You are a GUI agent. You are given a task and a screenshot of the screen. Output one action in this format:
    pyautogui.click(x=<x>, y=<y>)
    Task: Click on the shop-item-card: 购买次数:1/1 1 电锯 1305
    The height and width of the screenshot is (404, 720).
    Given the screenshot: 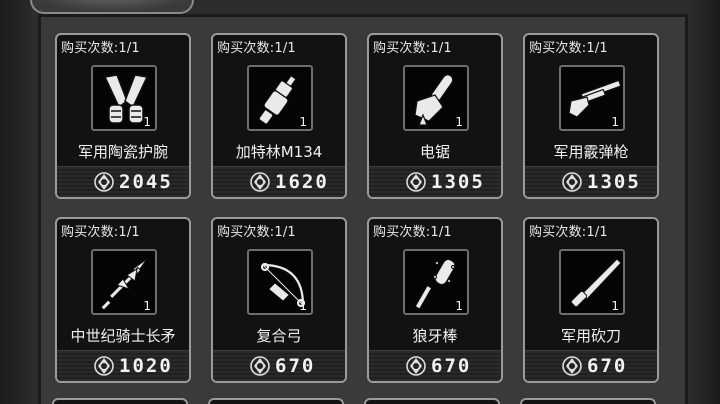 What is the action you would take?
    pyautogui.click(x=435, y=116)
    